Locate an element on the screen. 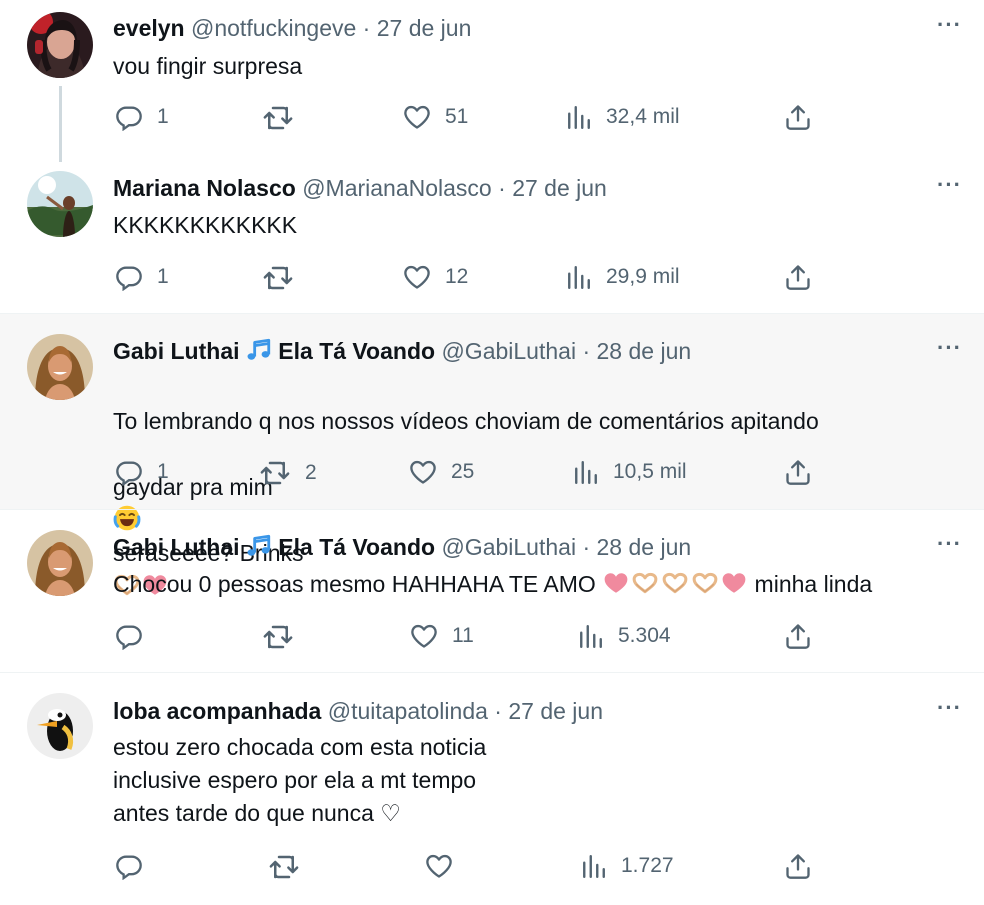  views-count: 1.727 is located at coordinates (647, 865).